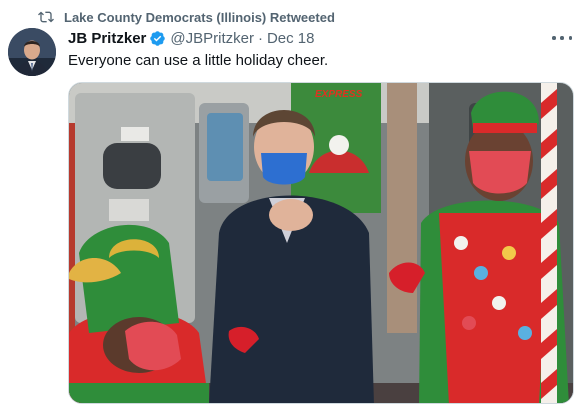  Describe the element at coordinates (339, 94) in the screenshot. I see `express-sign-text: EXPRESS` at that location.